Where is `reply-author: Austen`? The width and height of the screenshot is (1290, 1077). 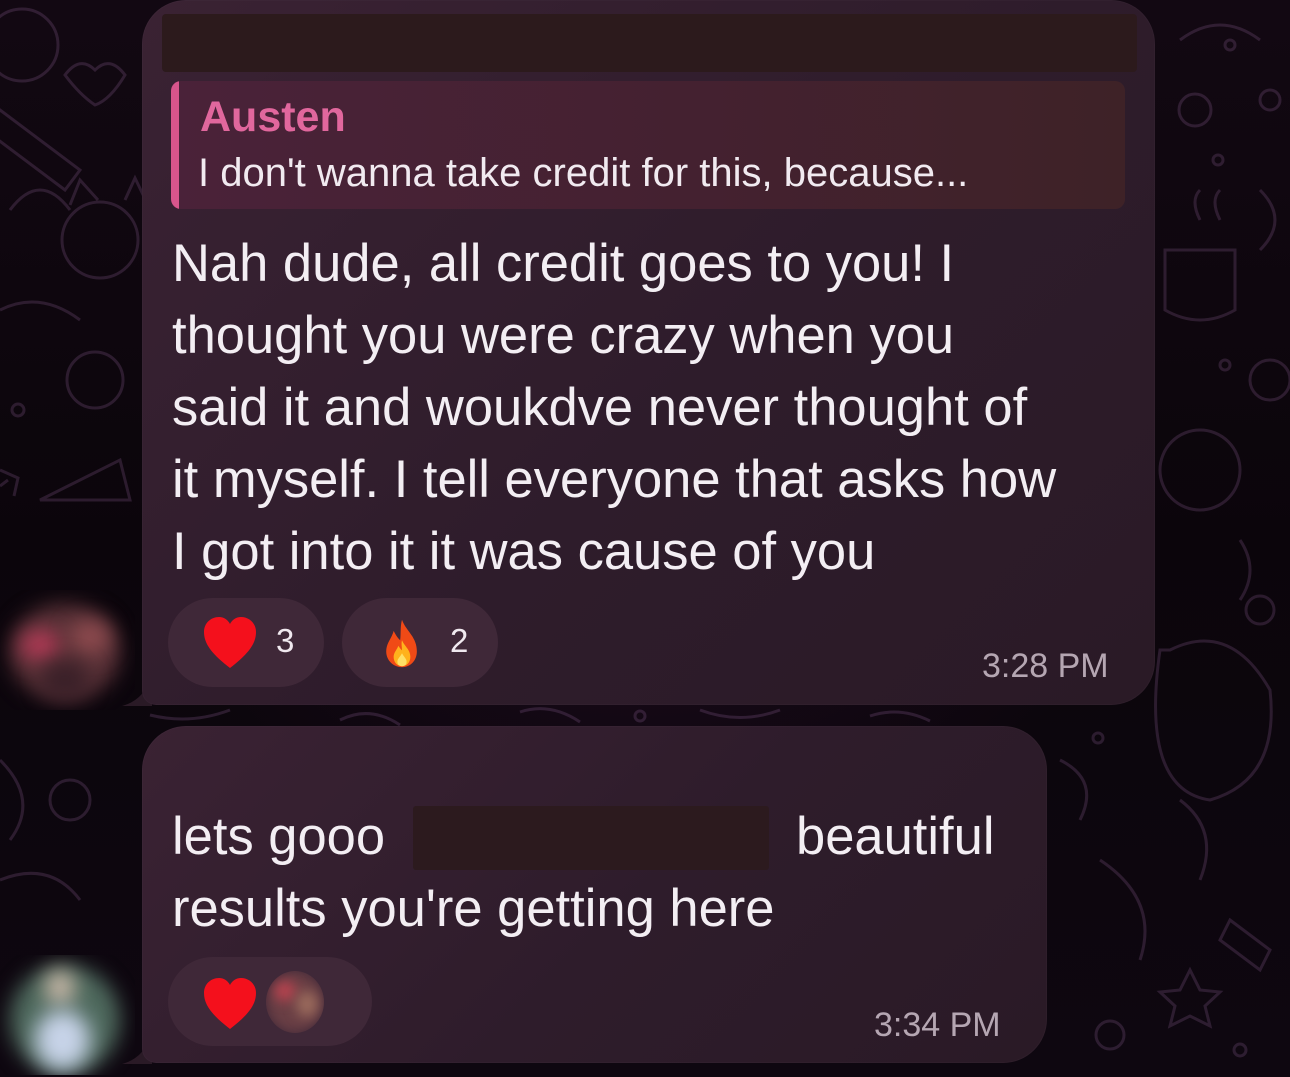
reply-author: Austen is located at coordinates (273, 117).